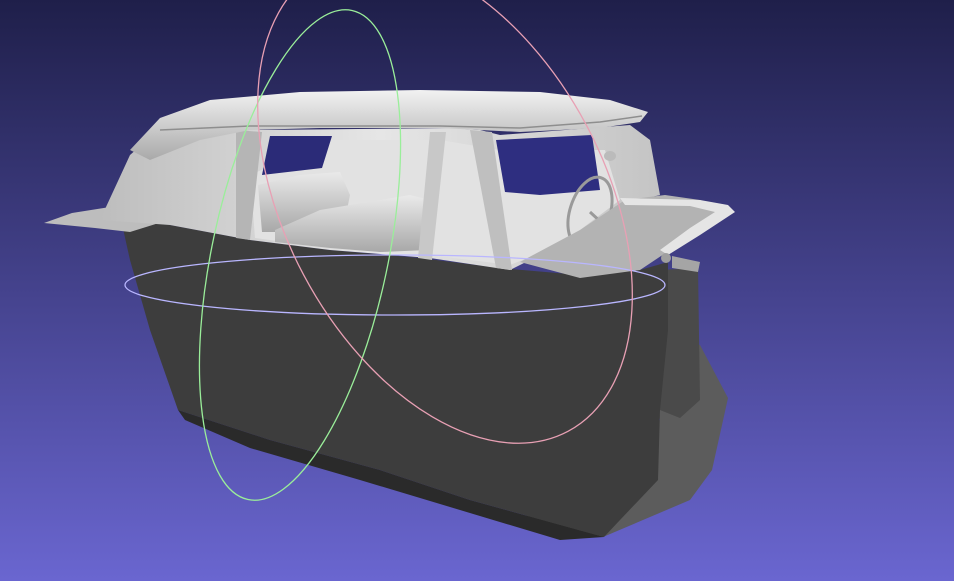 This screenshot has height=581, width=954. I want to click on side-mirror, so click(610, 156).